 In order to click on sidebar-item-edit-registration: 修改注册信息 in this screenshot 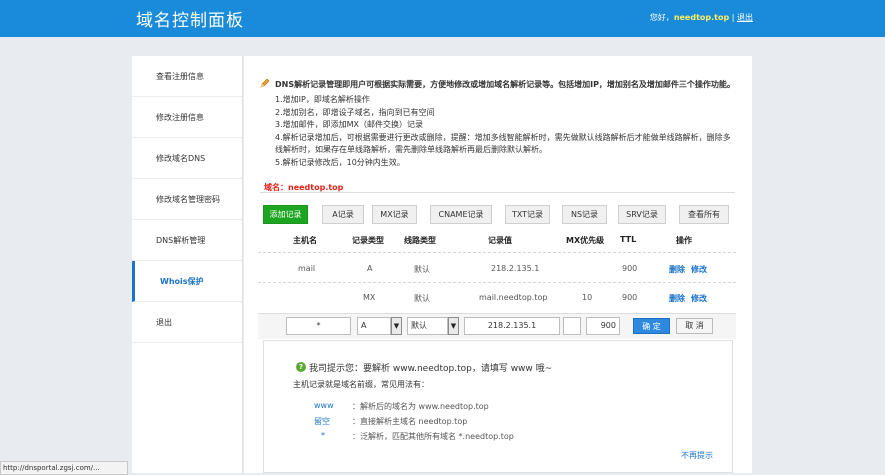, I will do `click(187, 117)`.